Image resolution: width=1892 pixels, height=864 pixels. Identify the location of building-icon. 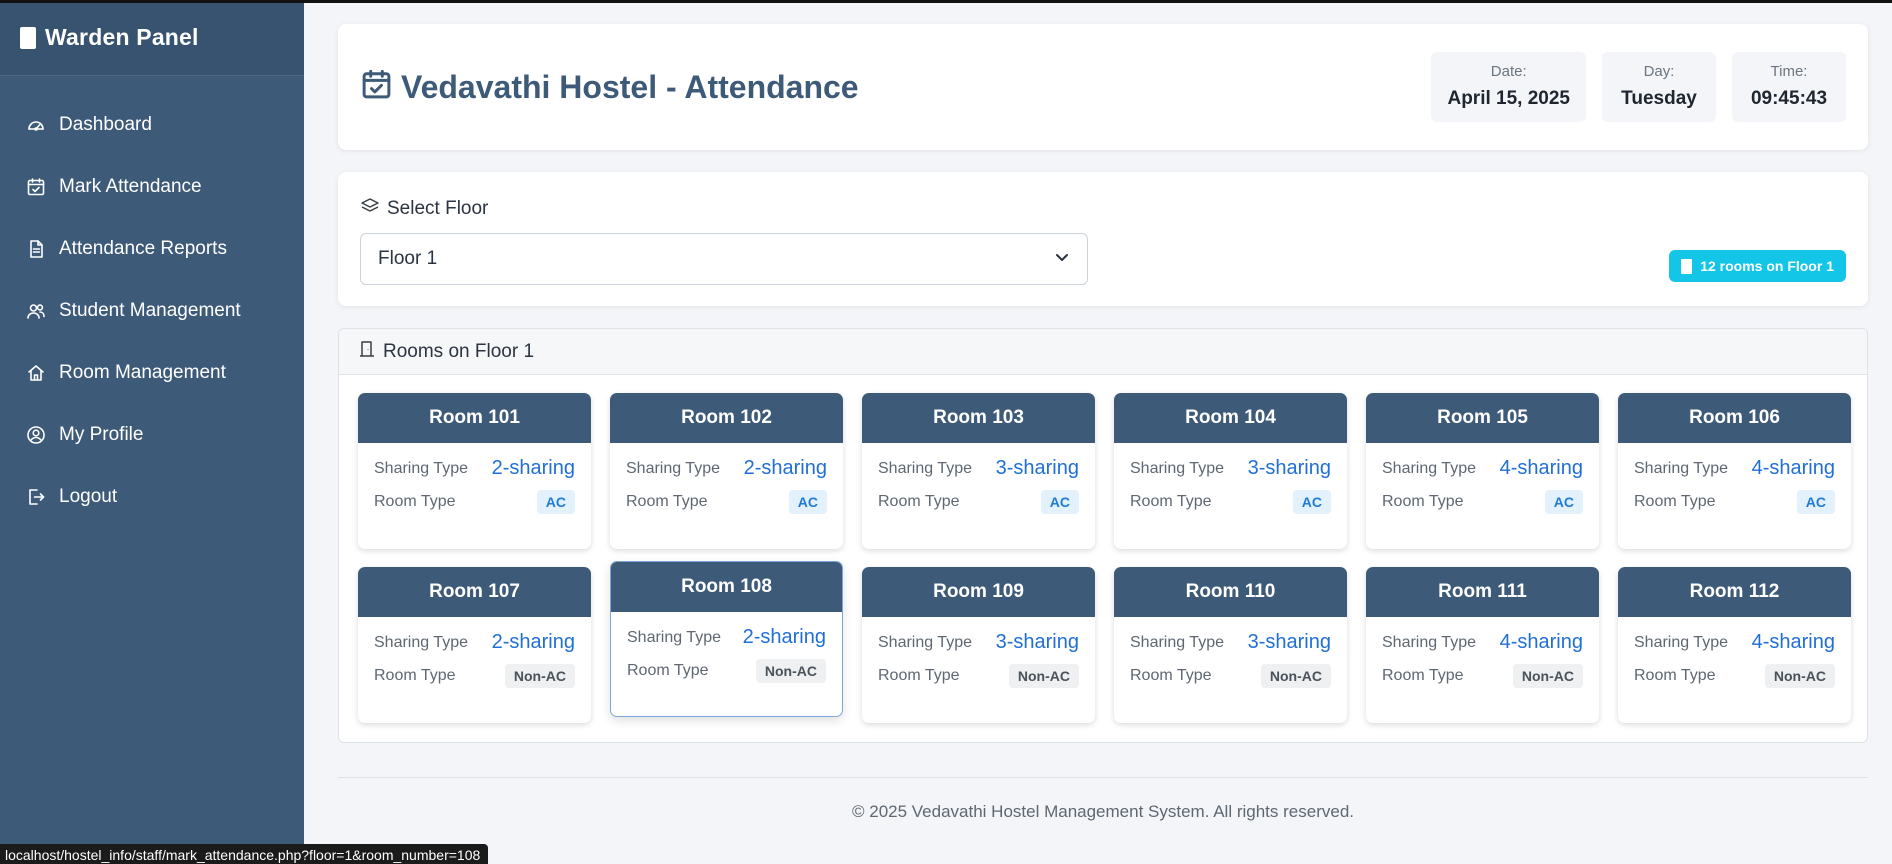
(1687, 266).